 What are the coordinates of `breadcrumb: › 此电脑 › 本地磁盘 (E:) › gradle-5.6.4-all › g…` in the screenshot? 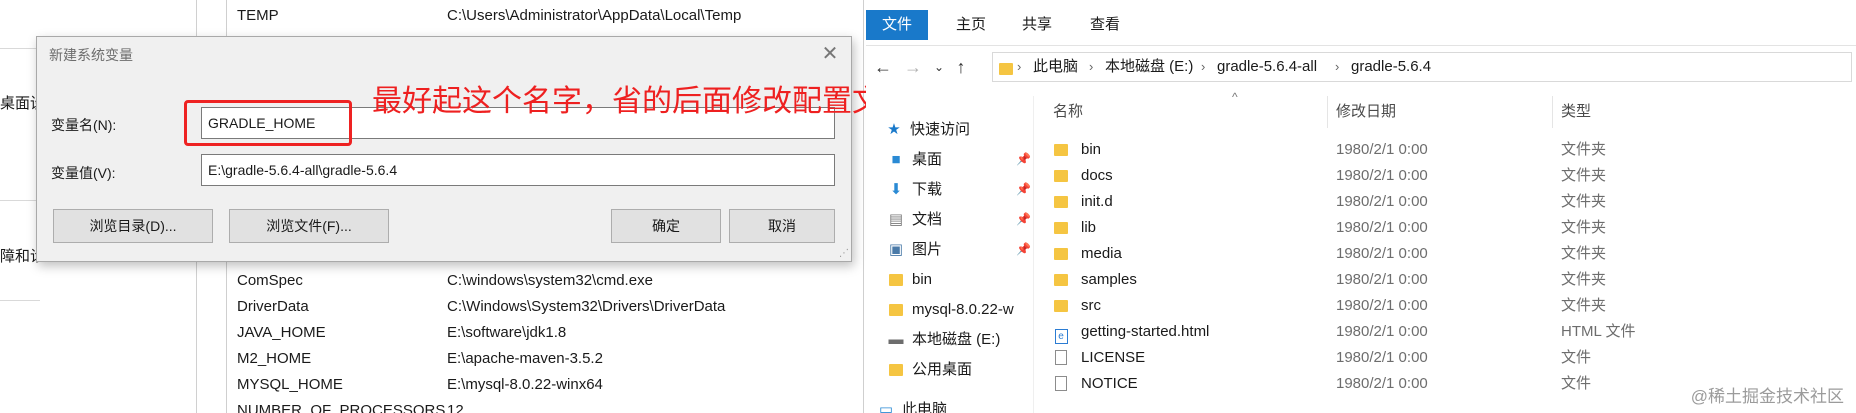 It's located at (1422, 67).